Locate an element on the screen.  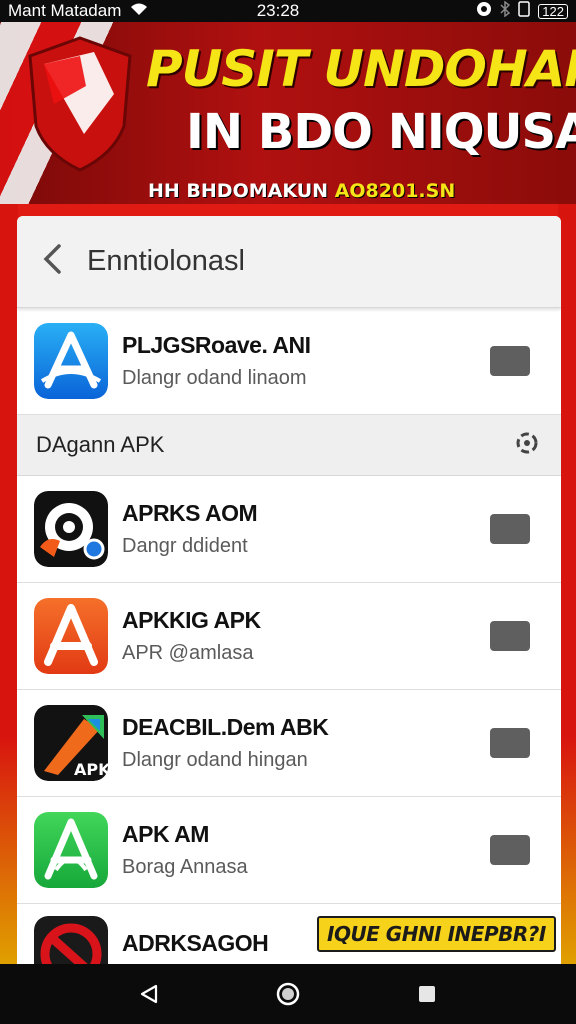
back-button is located at coordinates (52, 262).